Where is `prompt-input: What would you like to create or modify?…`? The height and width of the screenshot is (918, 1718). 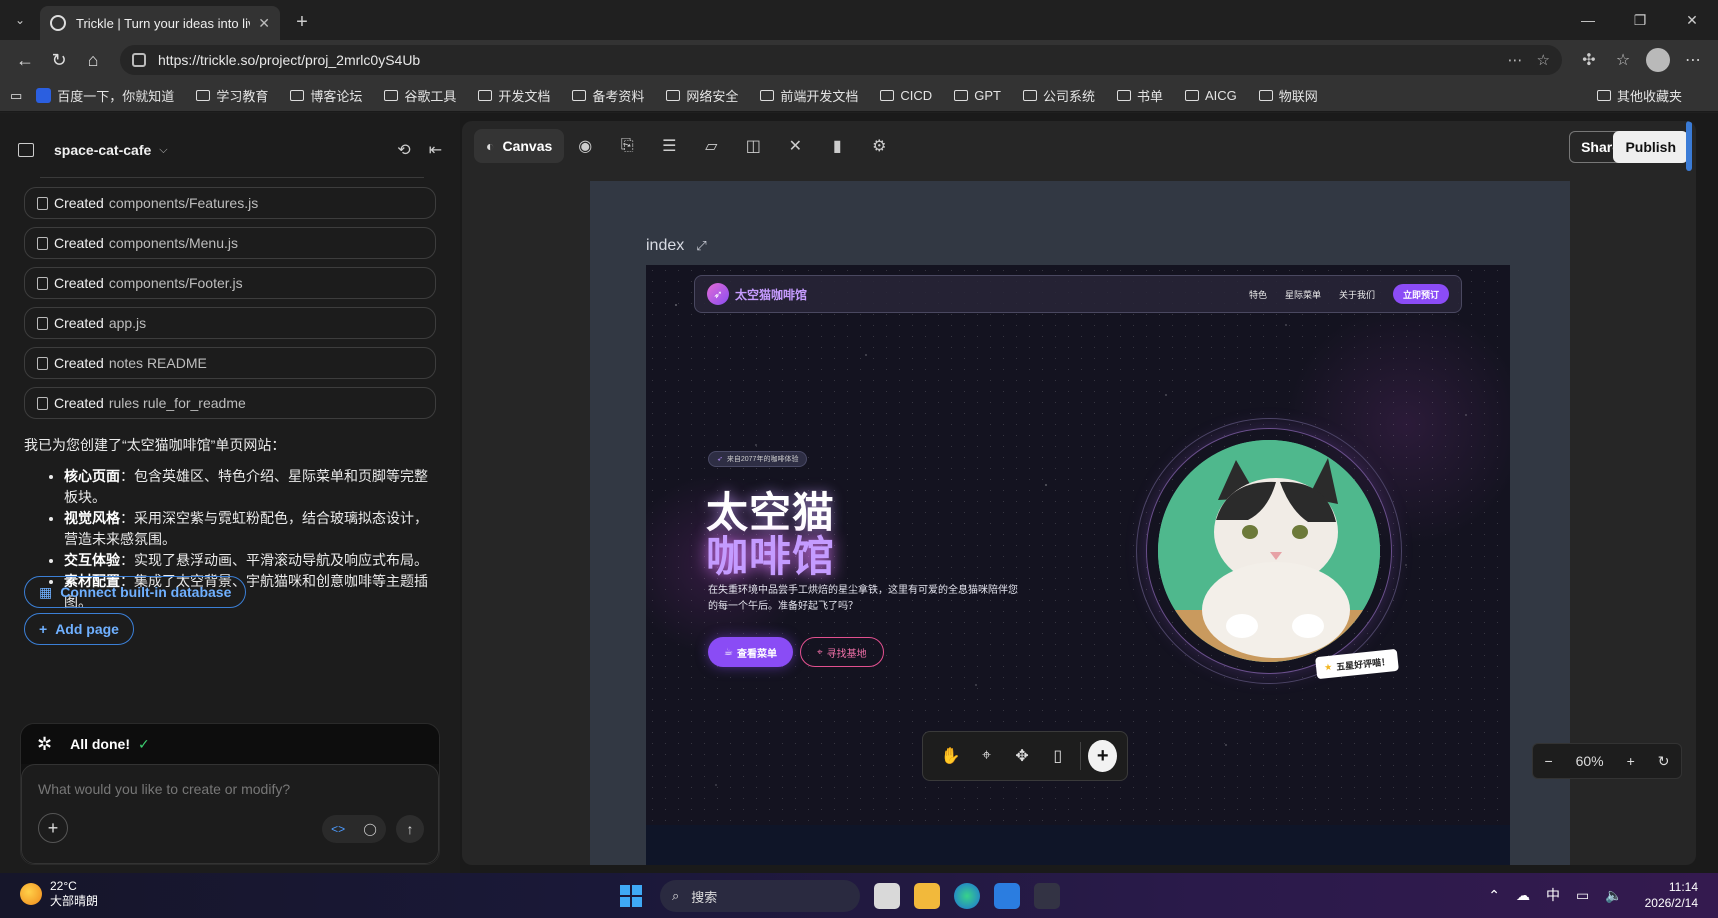
prompt-input: What would you like to create or modify?… is located at coordinates (230, 814).